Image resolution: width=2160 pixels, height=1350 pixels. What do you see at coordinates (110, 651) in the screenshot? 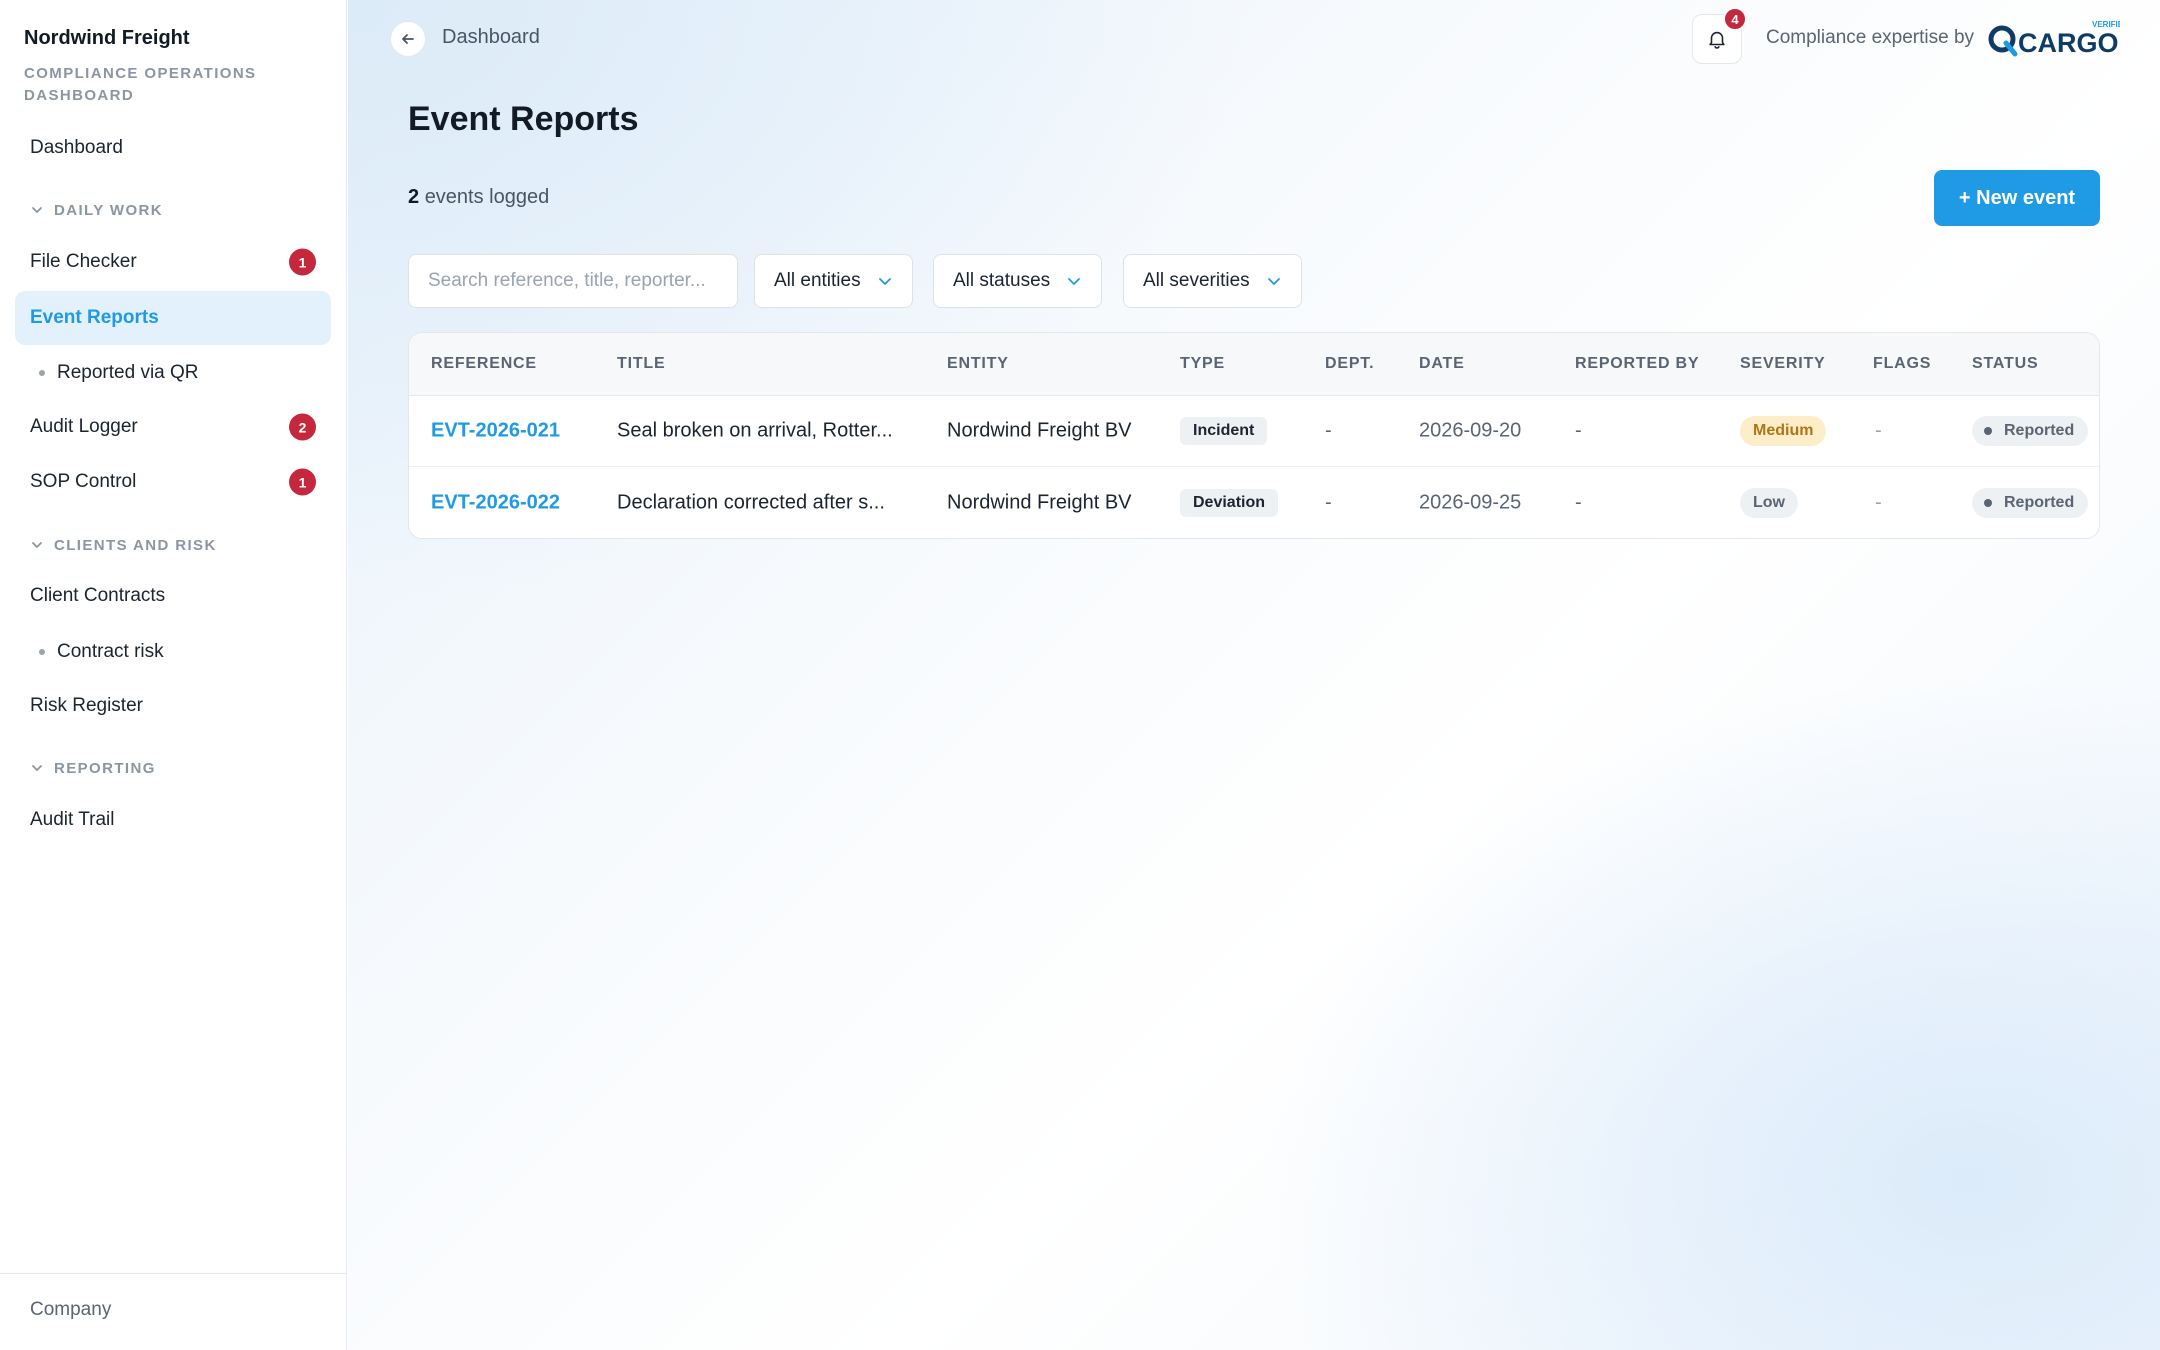
I see `sidebar-item-label: Contract risk` at bounding box center [110, 651].